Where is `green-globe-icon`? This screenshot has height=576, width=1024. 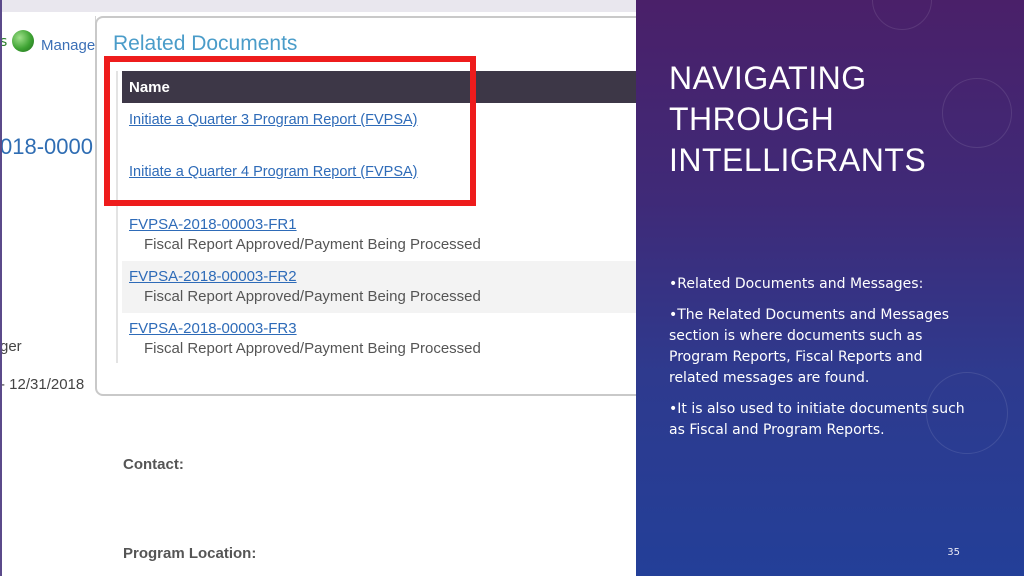
green-globe-icon is located at coordinates (23, 41).